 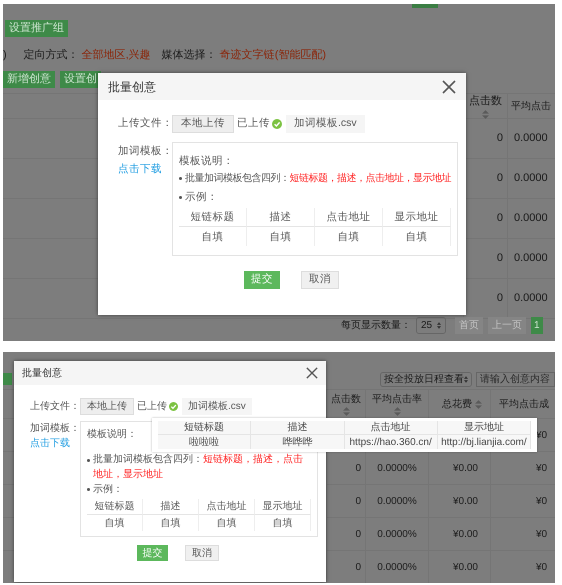 What do you see at coordinates (431, 325) in the screenshot?
I see `page-size-select: 25` at bounding box center [431, 325].